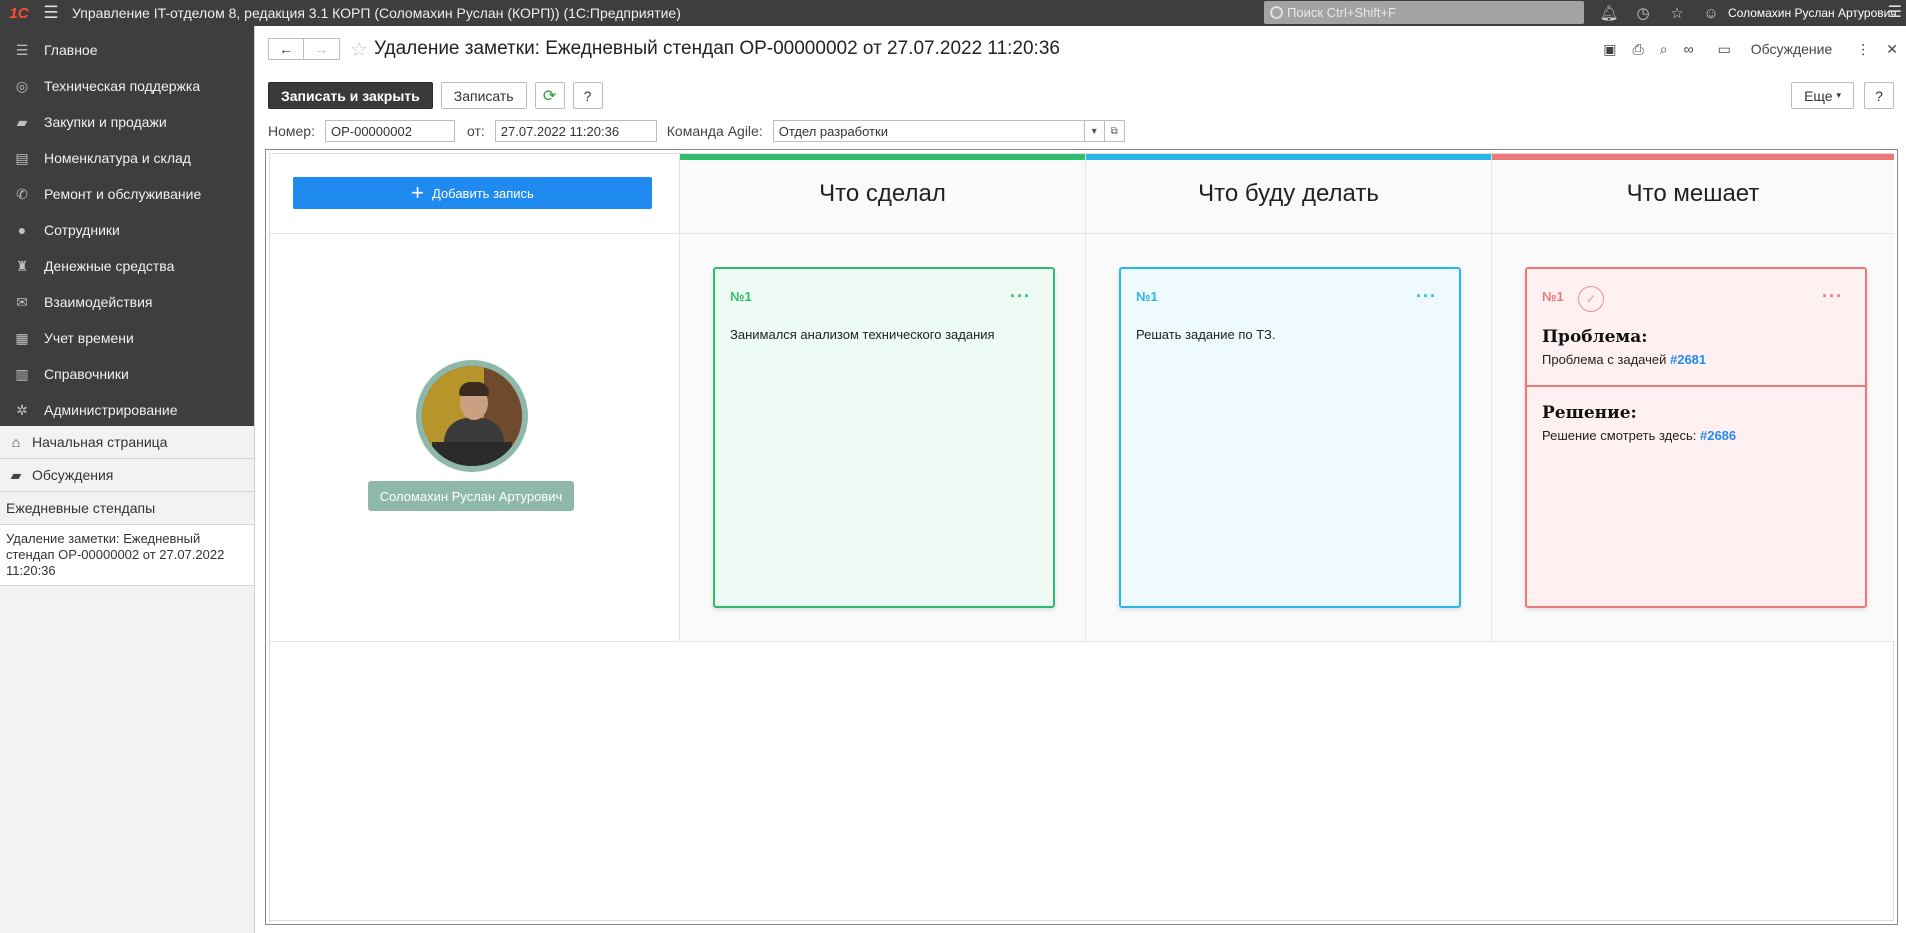  What do you see at coordinates (127, 475) in the screenshot?
I see `discussions-link: ▰ Обсуждения` at bounding box center [127, 475].